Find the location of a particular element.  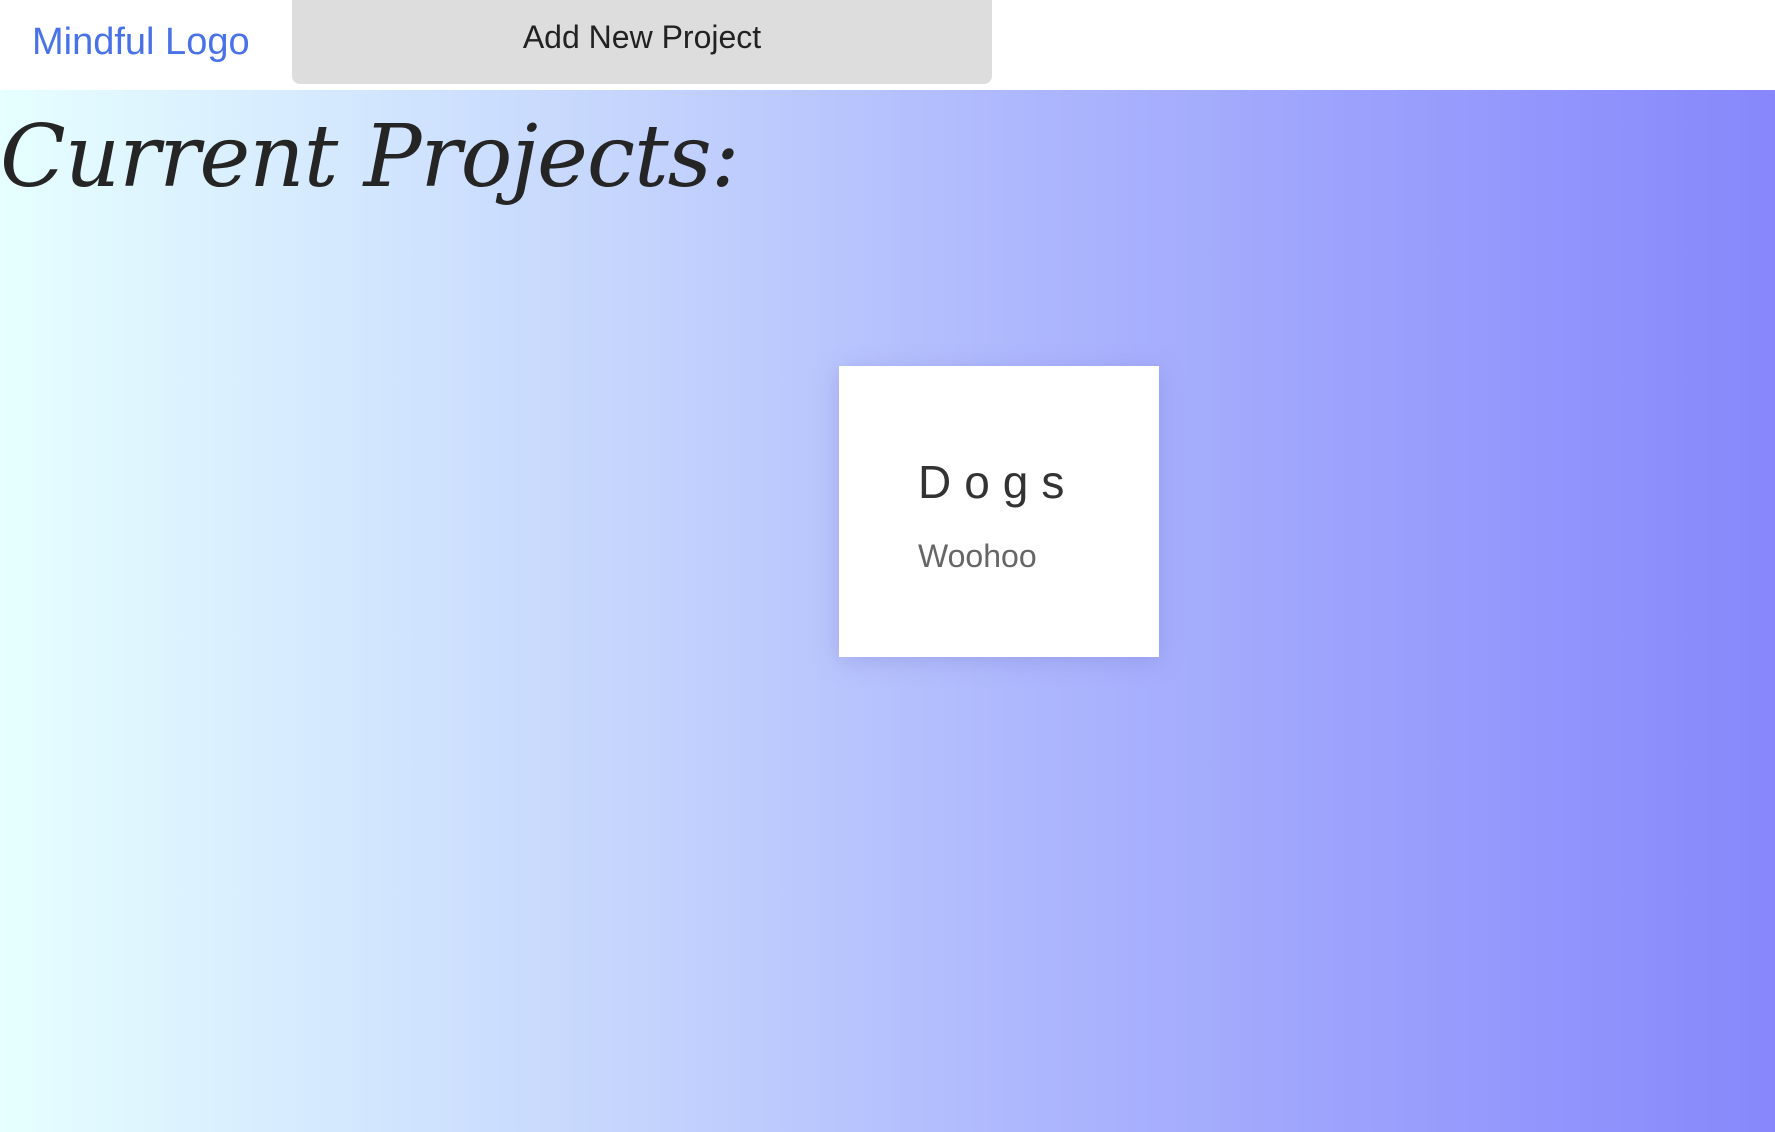

project-card-dogs: Dogs Woohoo is located at coordinates (999, 511).